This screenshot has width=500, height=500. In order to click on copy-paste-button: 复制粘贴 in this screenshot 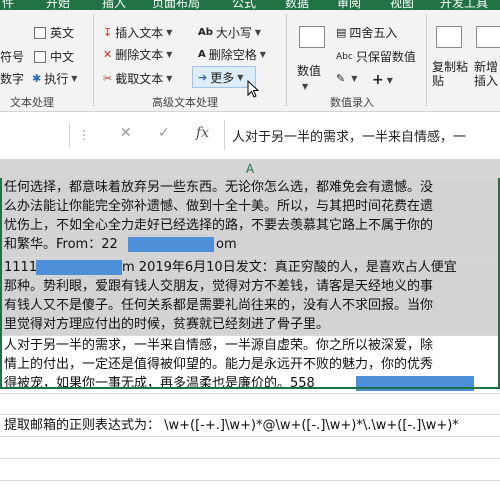, I will do `click(450, 74)`.